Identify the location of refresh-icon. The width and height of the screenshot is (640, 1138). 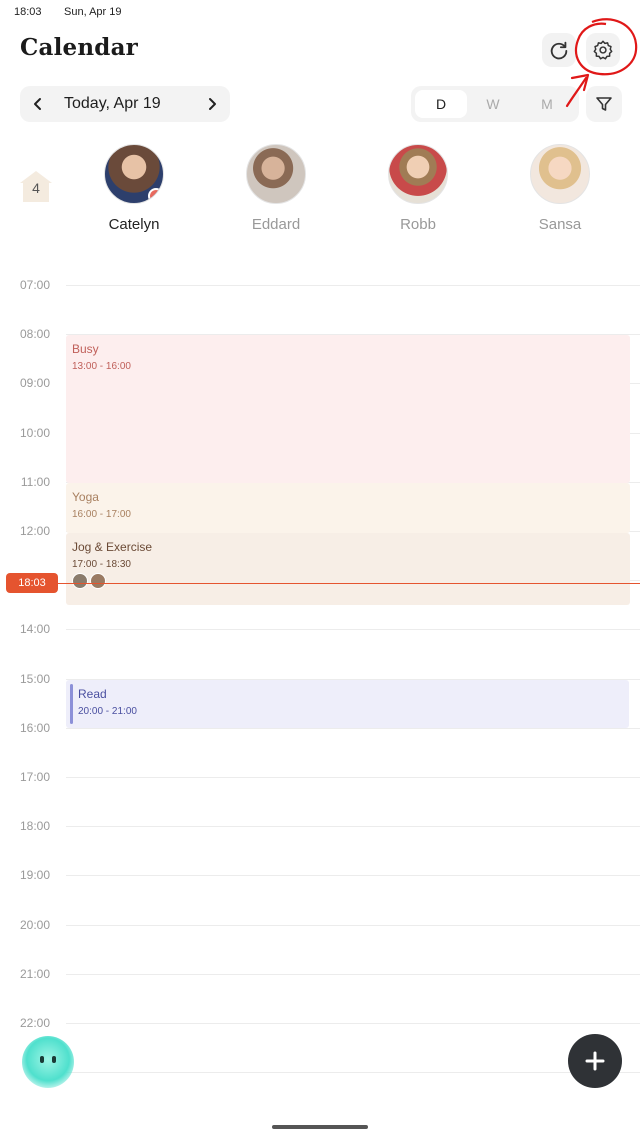
(559, 50).